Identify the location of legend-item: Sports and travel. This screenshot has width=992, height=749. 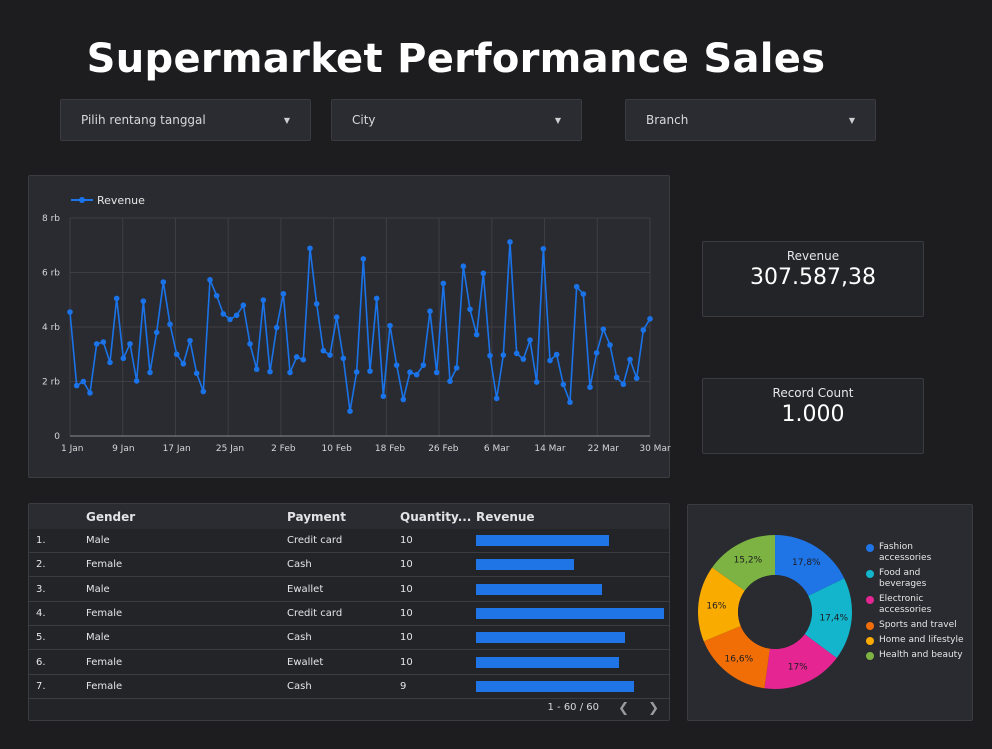
(916, 625).